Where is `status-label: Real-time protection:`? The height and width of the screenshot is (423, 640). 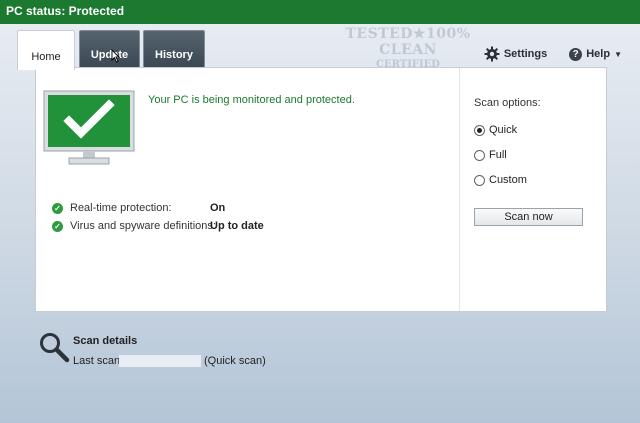 status-label: Real-time protection: is located at coordinates (121, 208).